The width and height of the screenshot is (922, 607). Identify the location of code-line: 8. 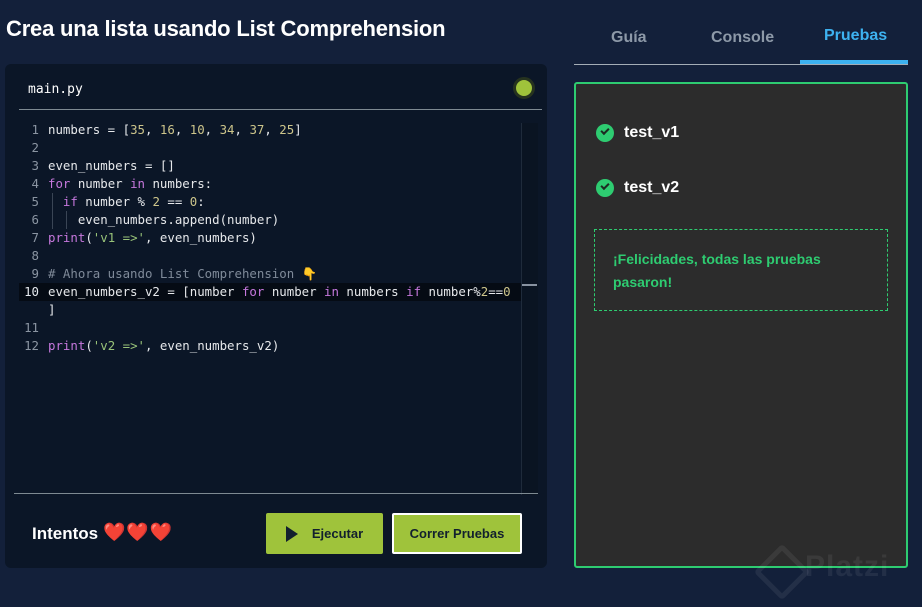
(274, 256).